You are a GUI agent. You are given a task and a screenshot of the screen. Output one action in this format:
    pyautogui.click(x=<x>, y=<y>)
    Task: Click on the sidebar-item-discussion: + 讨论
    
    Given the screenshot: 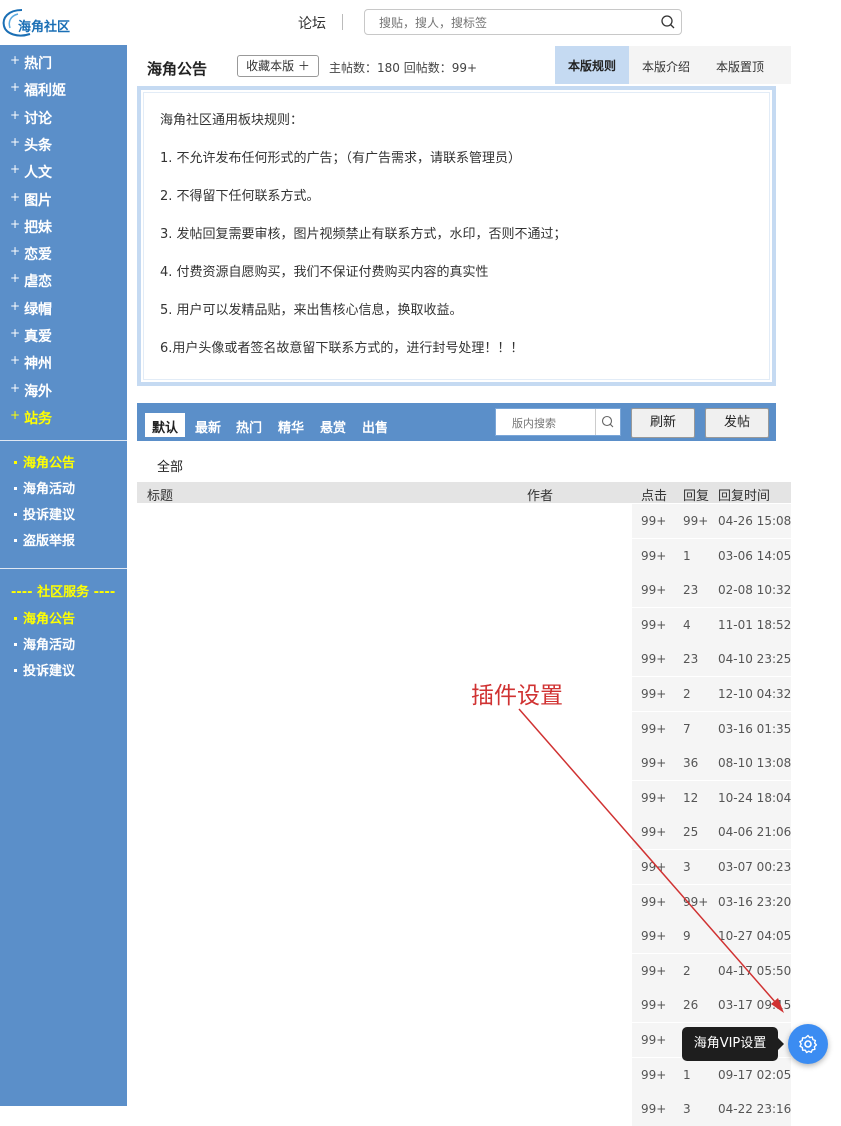 What is the action you would take?
    pyautogui.click(x=31, y=120)
    